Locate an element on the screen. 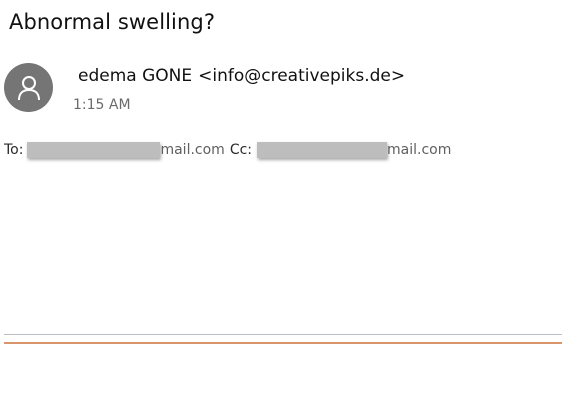 The height and width of the screenshot is (402, 563). sender-line: edema GONE <info@creativepiks.de> is located at coordinates (241, 76).